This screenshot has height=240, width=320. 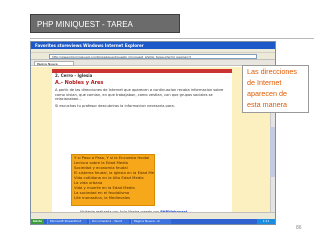 What do you see at coordinates (272, 71) in the screenshot?
I see `callout-line: Las direcciones` at bounding box center [272, 71].